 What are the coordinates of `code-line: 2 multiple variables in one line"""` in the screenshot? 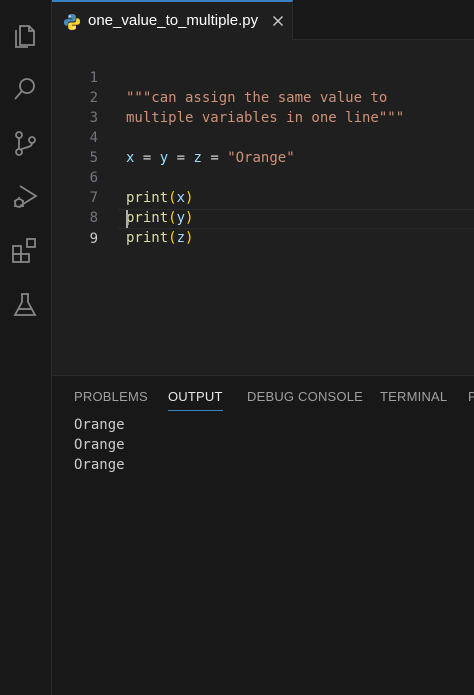 It's located at (263, 97).